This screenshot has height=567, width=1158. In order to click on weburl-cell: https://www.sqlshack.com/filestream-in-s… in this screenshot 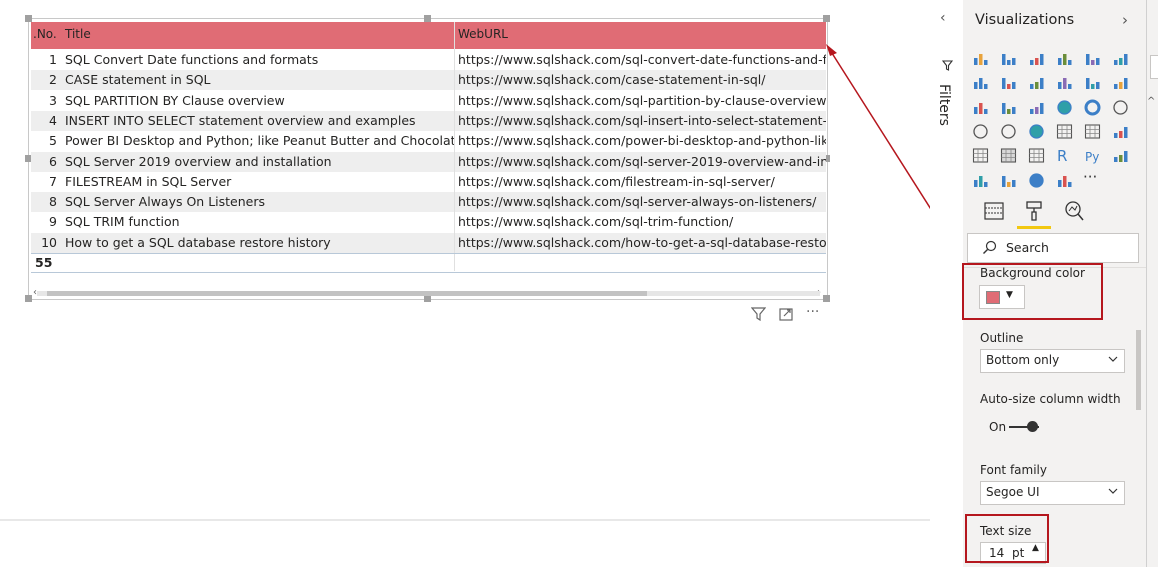, I will do `click(616, 181)`.